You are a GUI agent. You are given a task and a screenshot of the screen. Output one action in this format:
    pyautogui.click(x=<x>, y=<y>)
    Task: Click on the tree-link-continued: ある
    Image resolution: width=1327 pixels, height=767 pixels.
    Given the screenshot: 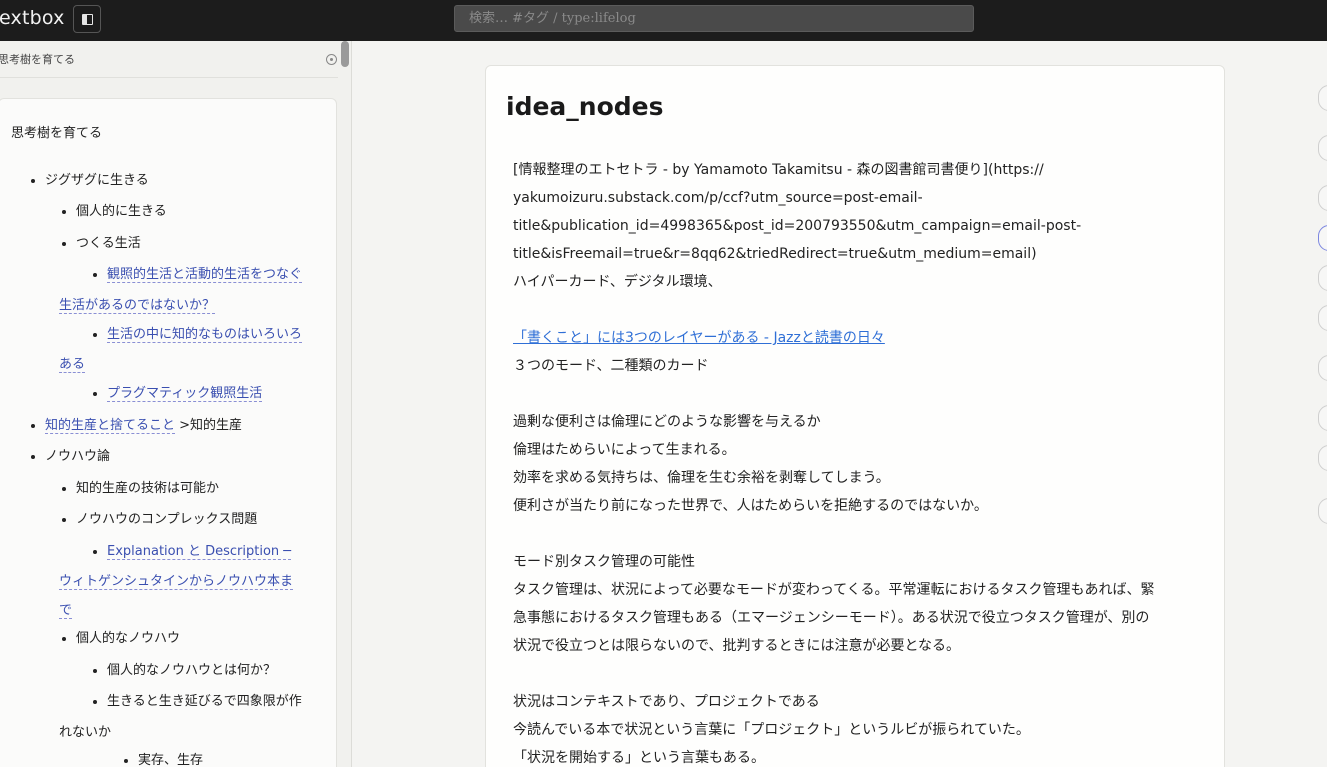 What is the action you would take?
    pyautogui.click(x=72, y=365)
    